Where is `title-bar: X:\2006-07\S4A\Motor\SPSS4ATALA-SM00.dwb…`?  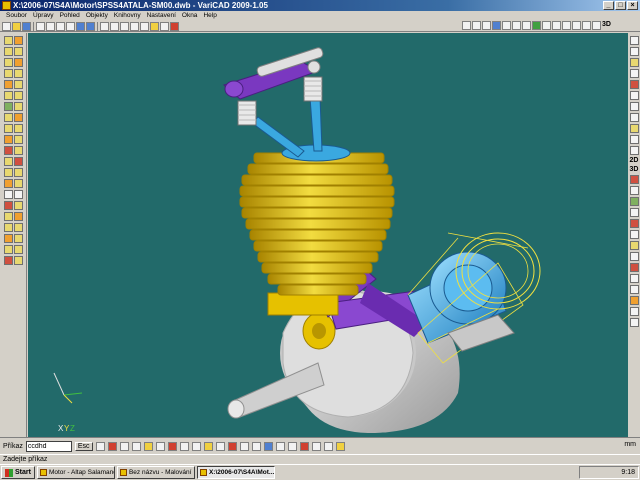
title-bar: X:\2006-07\S4A\Motor\SPSS4ATALA-SM00.dwb… is located at coordinates (320, 5).